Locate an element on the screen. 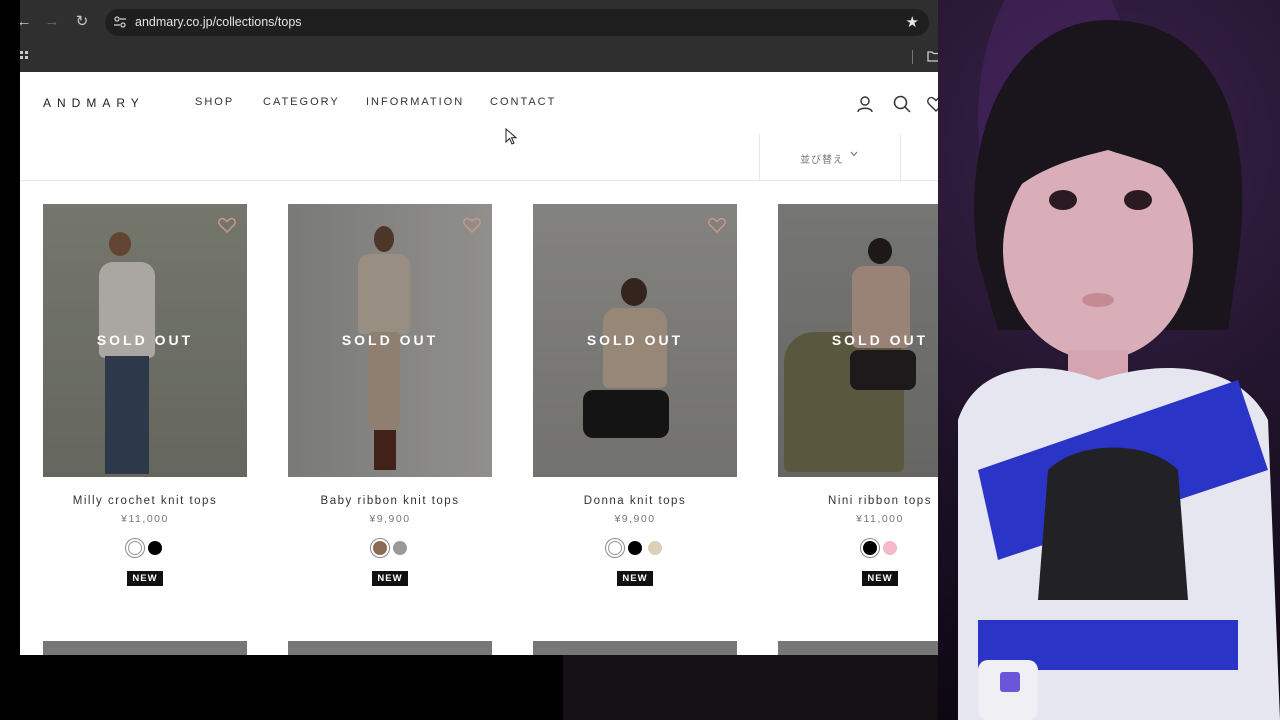  product-card: SOLD OUT Donna knit tops ¥9,900 NEW is located at coordinates (635, 395).